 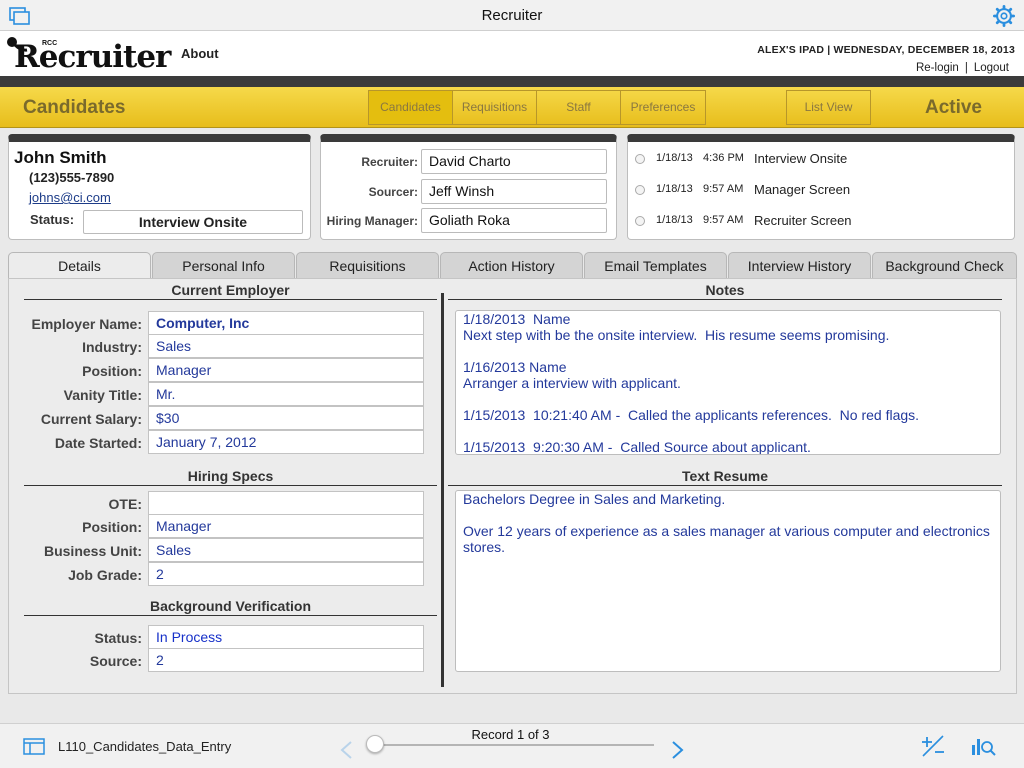 What do you see at coordinates (286, 418) in the screenshot?
I see `current-salary-field: $30` at bounding box center [286, 418].